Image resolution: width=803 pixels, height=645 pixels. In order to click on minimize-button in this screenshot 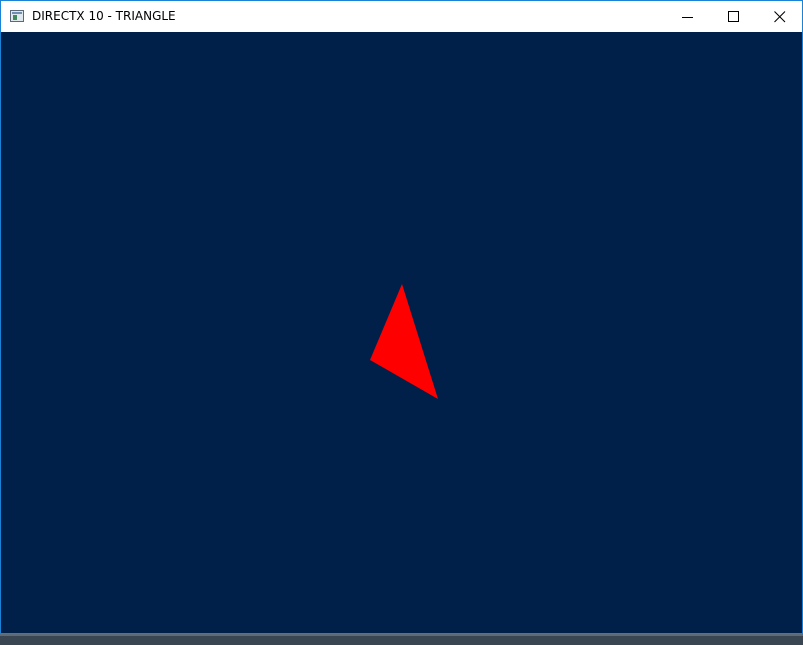, I will do `click(688, 16)`.